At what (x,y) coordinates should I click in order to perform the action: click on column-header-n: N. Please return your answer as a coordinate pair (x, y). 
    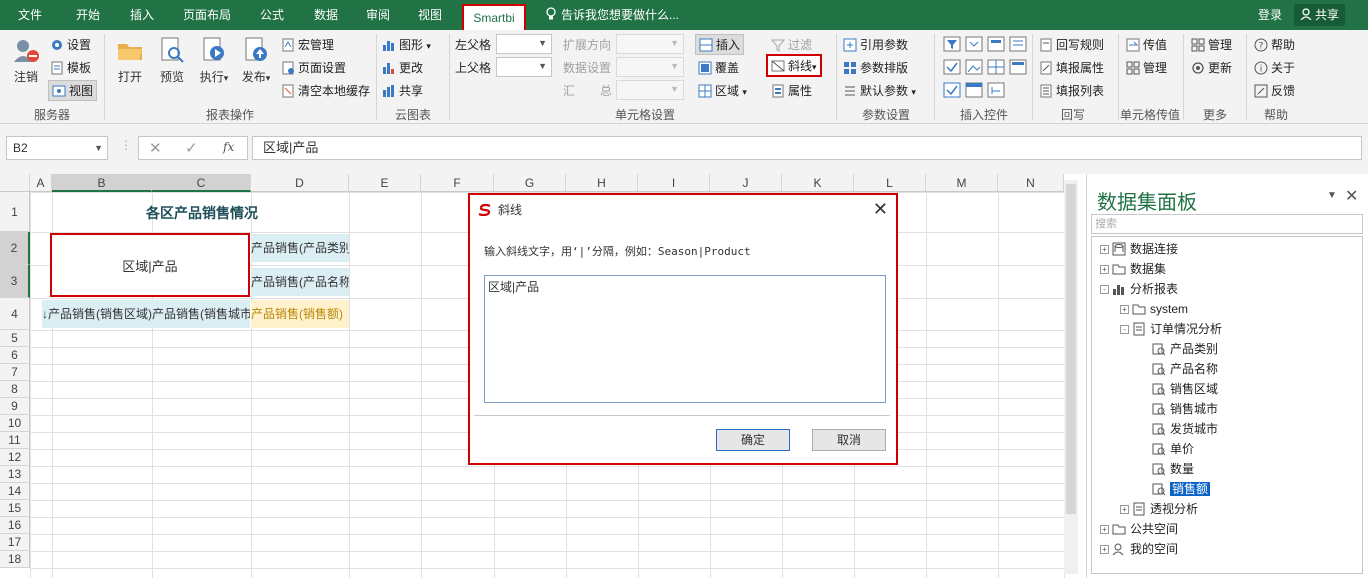
    Looking at the image, I should click on (1031, 183).